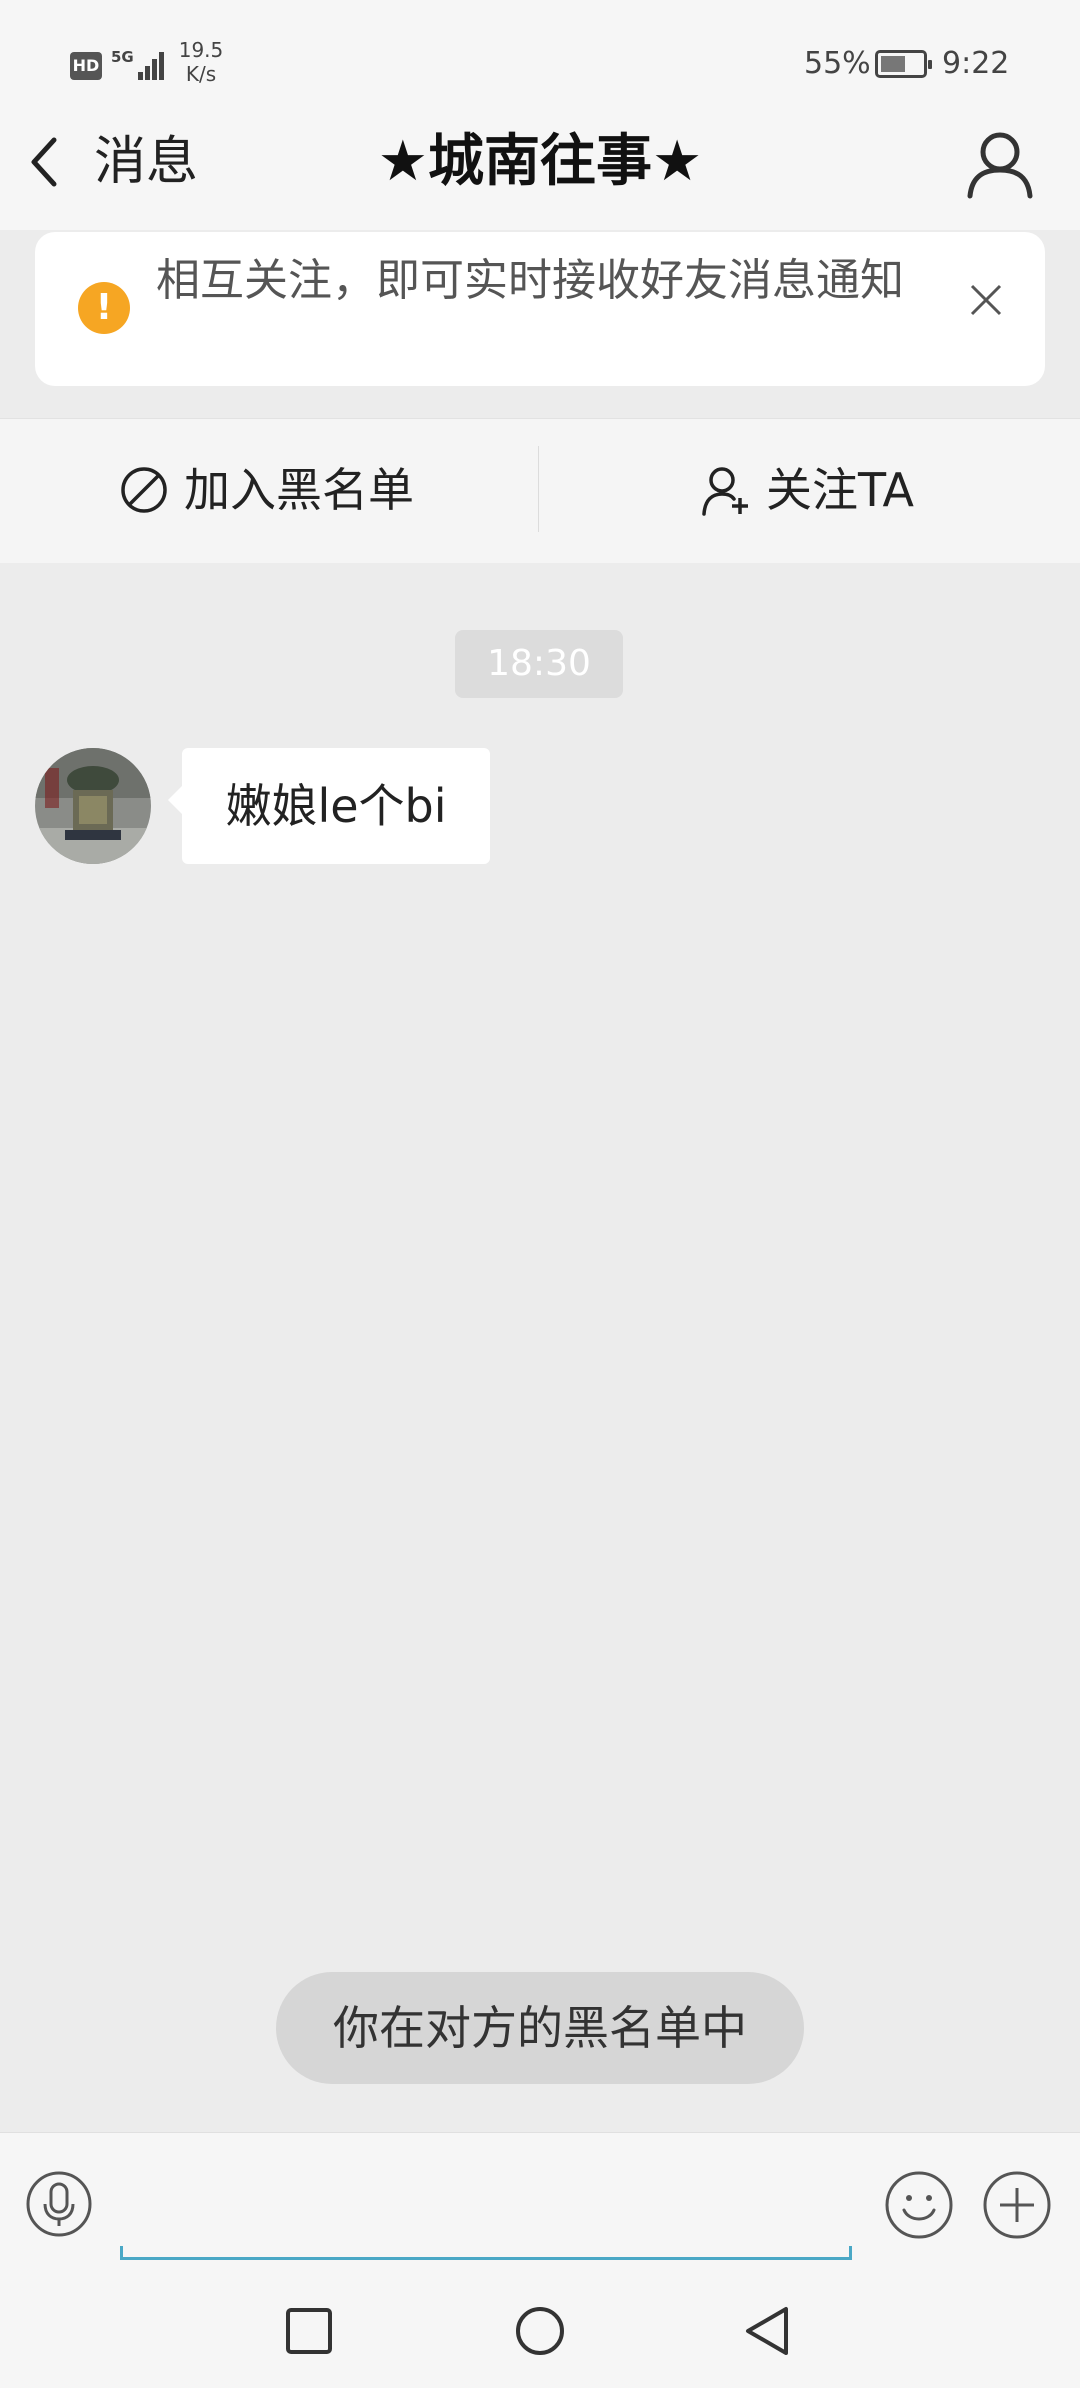  What do you see at coordinates (903, 64) in the screenshot?
I see `battery-icon` at bounding box center [903, 64].